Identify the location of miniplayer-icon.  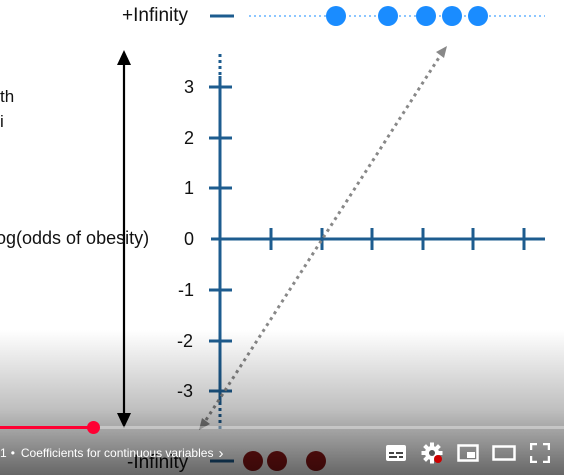
(468, 453).